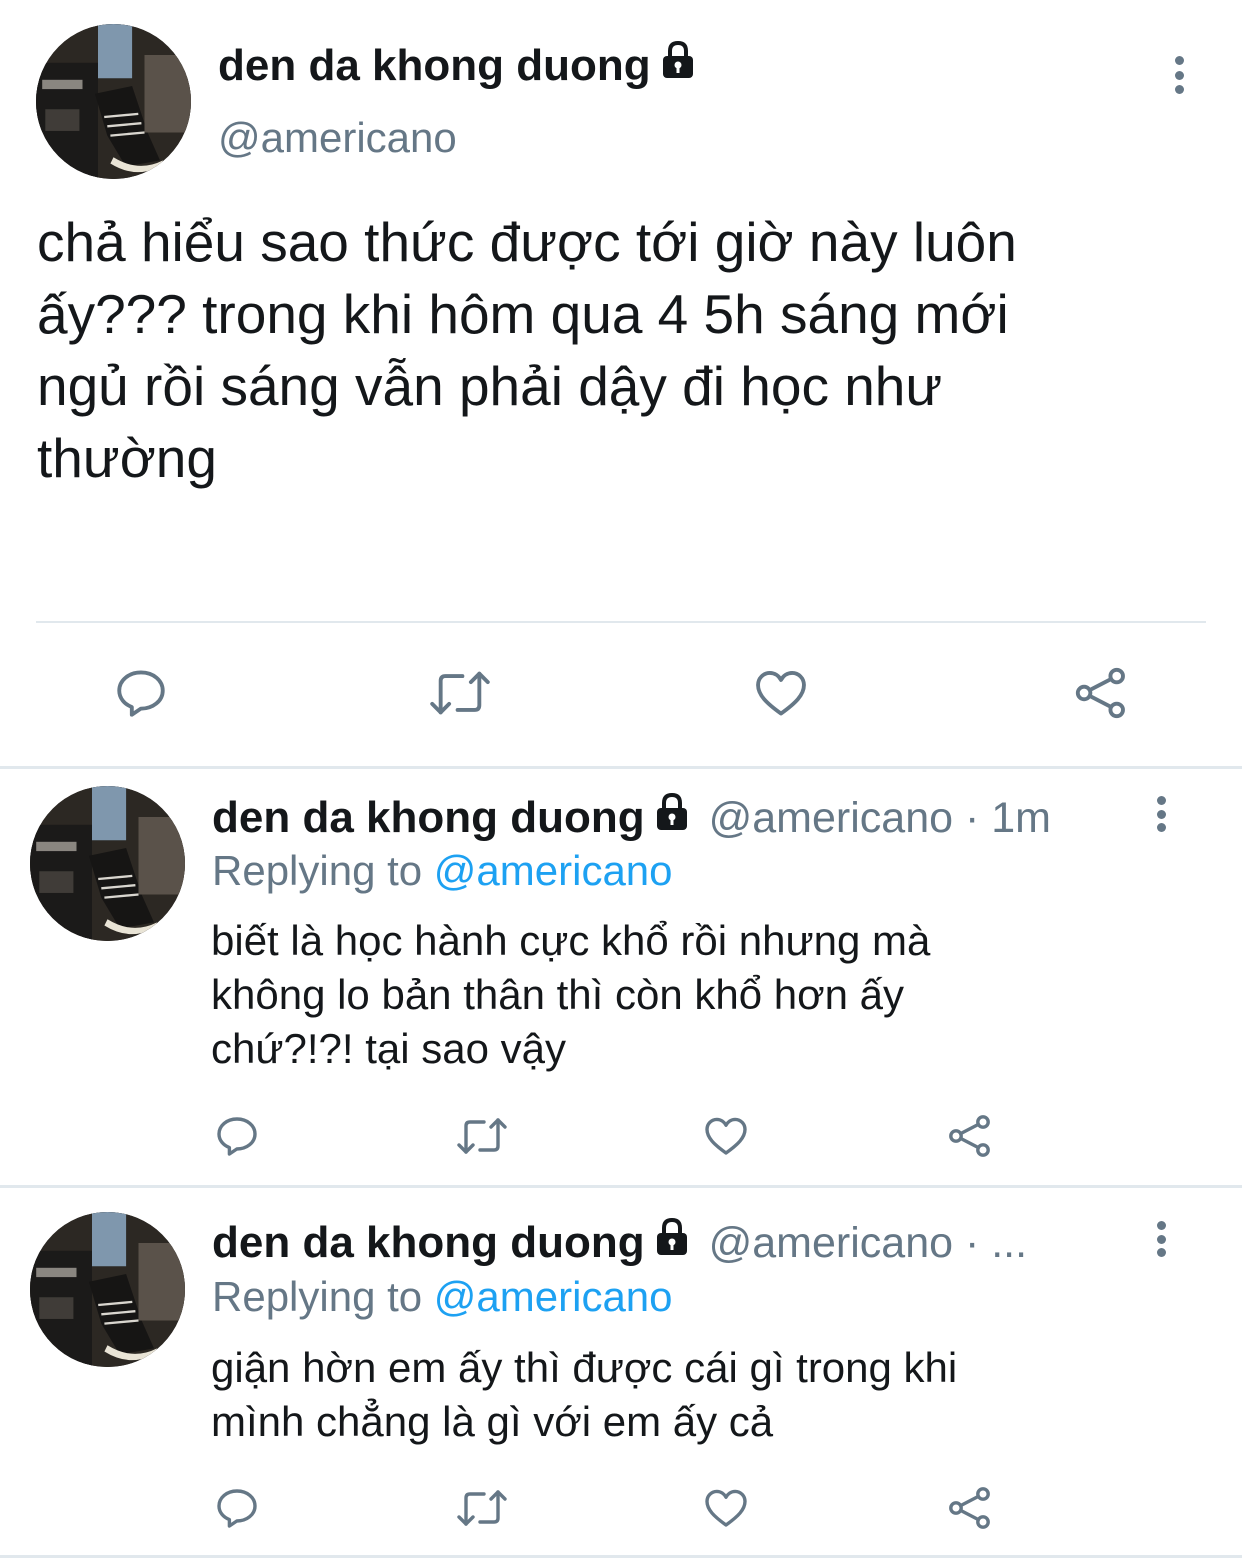 Image resolution: width=1242 pixels, height=1560 pixels. I want to click on tweet-text-line: ngủ rồi sáng vẫn phải dậy đi học như, so click(490, 386).